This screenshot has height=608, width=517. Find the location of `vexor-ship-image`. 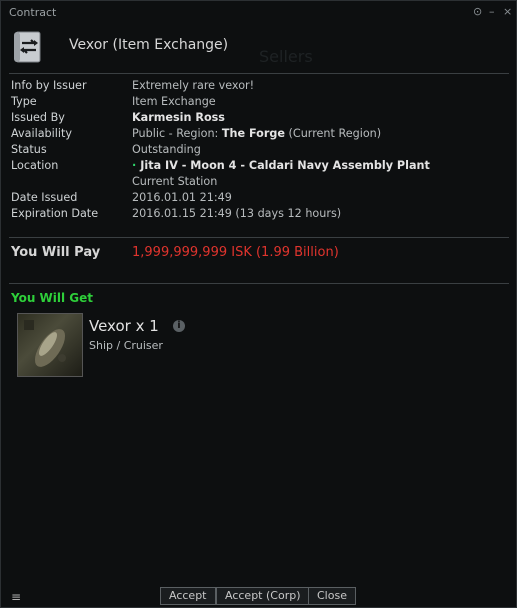

vexor-ship-image is located at coordinates (50, 345).